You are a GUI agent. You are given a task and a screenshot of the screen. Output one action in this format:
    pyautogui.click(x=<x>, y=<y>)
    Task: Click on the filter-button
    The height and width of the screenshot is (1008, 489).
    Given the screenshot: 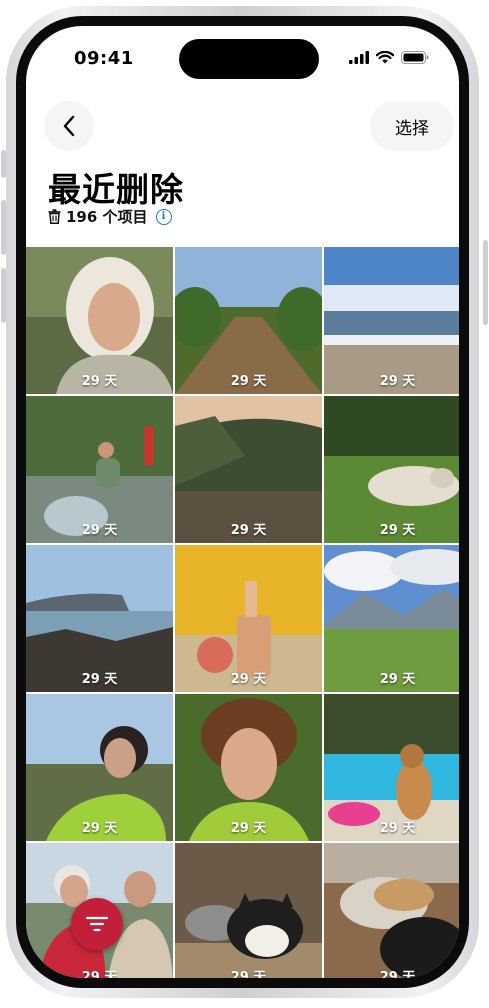 What is the action you would take?
    pyautogui.click(x=97, y=924)
    